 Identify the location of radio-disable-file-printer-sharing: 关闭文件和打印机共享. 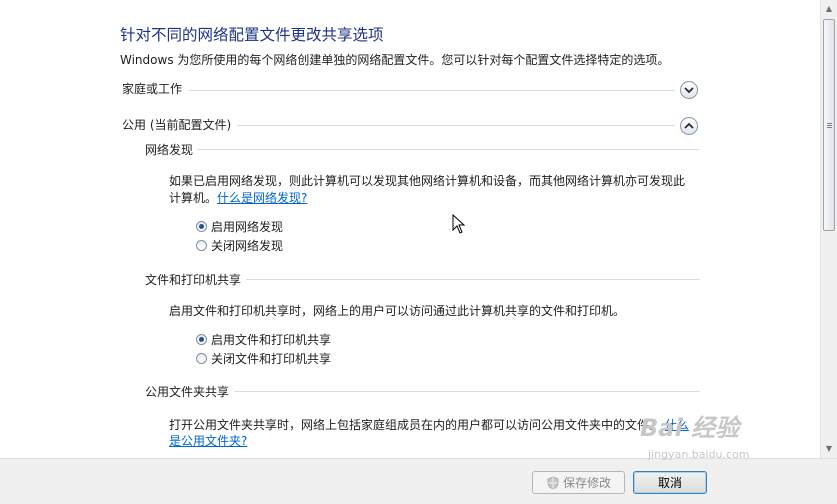
(263, 358).